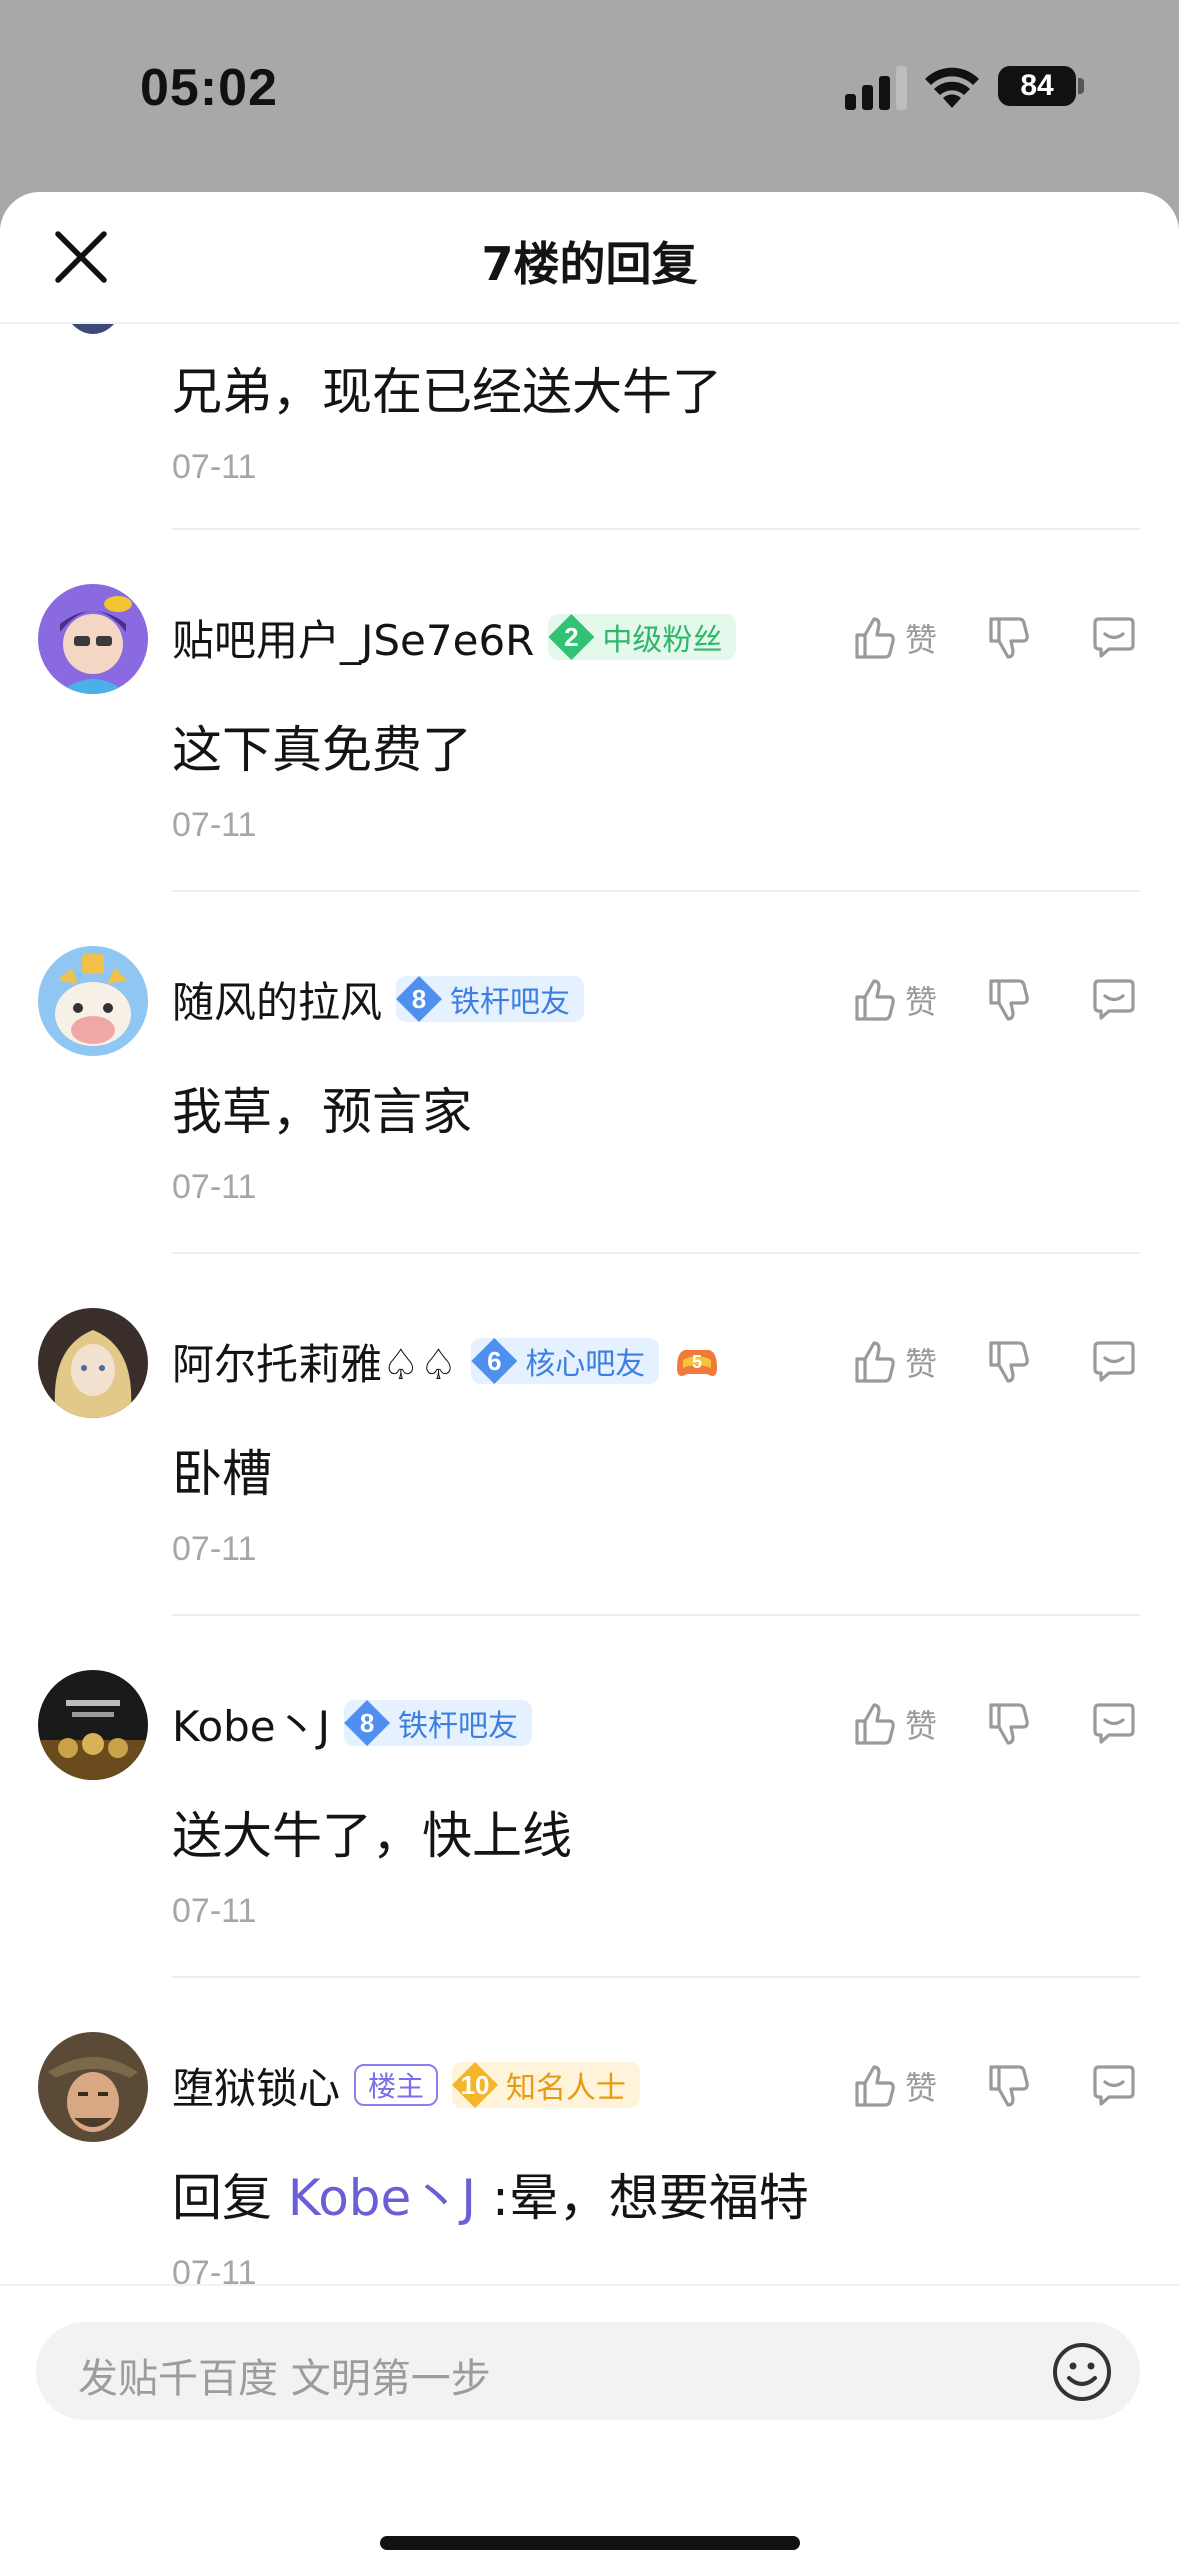  What do you see at coordinates (571, 637) in the screenshot?
I see `level-number: 2` at bounding box center [571, 637].